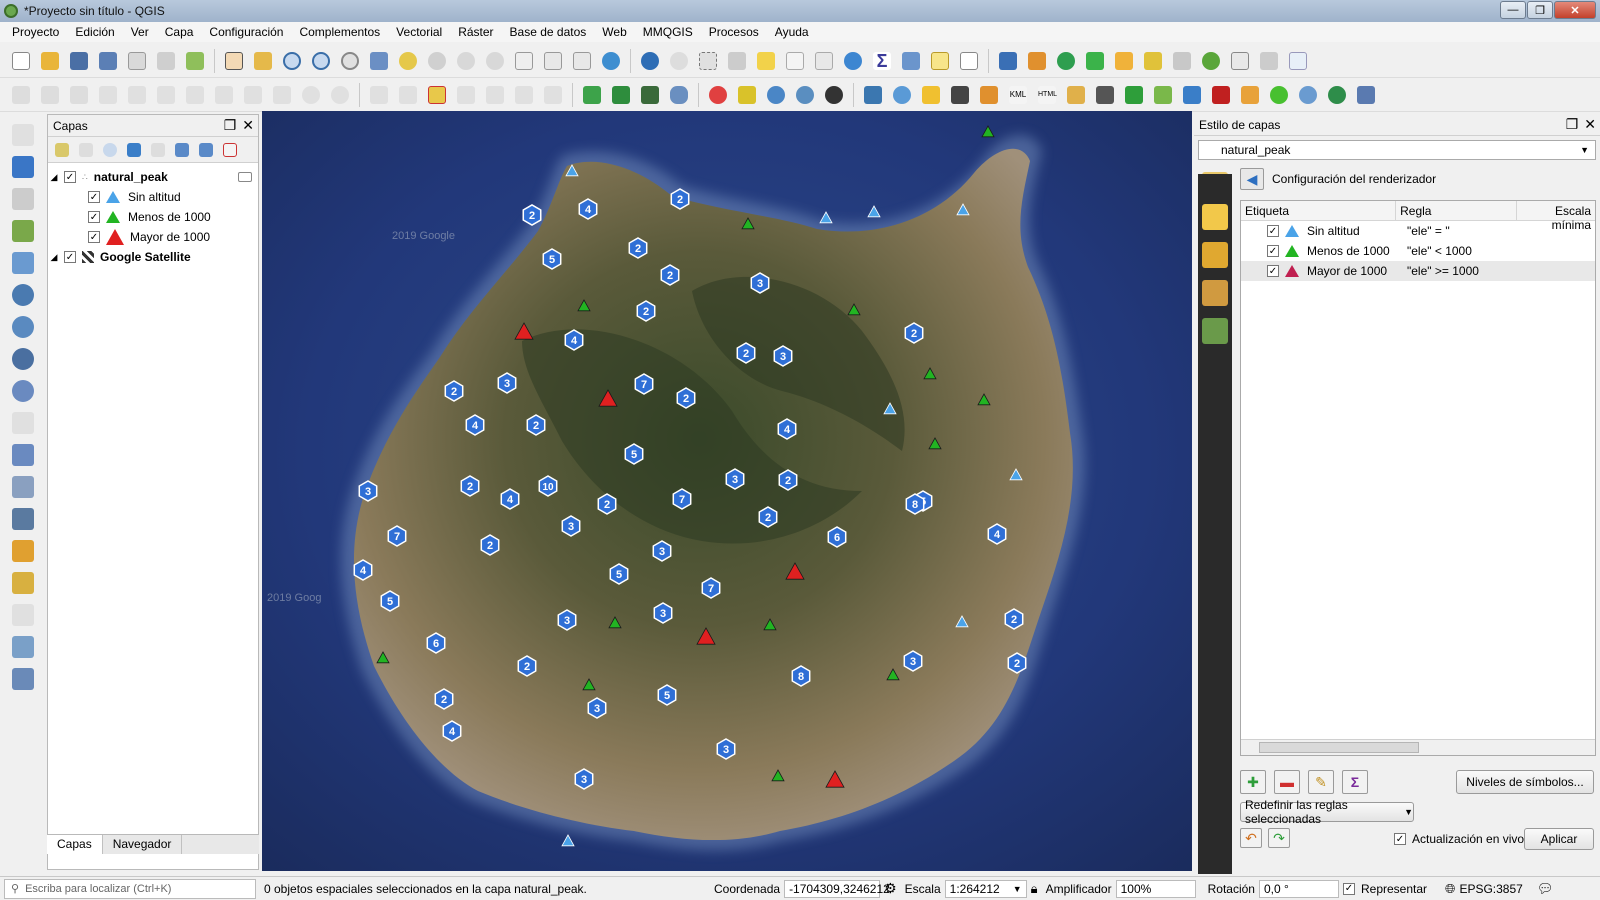 Image resolution: width=1600 pixels, height=900 pixels. Describe the element at coordinates (1192, 95) in the screenshot. I see `network-plugin-icon` at that location.